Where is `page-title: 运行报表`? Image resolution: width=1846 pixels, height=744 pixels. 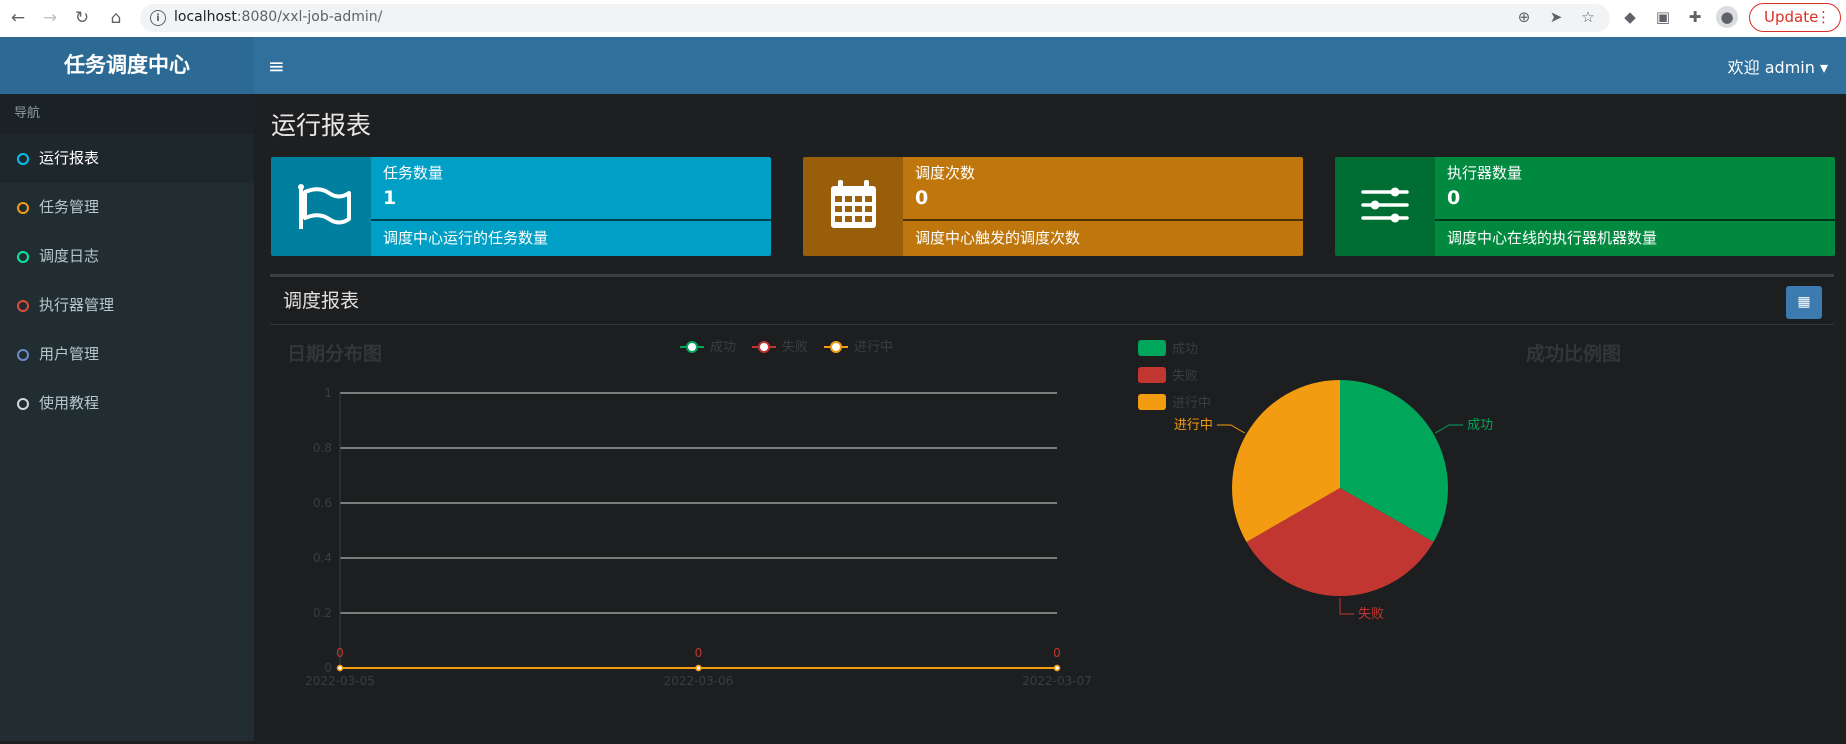 page-title: 运行报表 is located at coordinates (321, 125).